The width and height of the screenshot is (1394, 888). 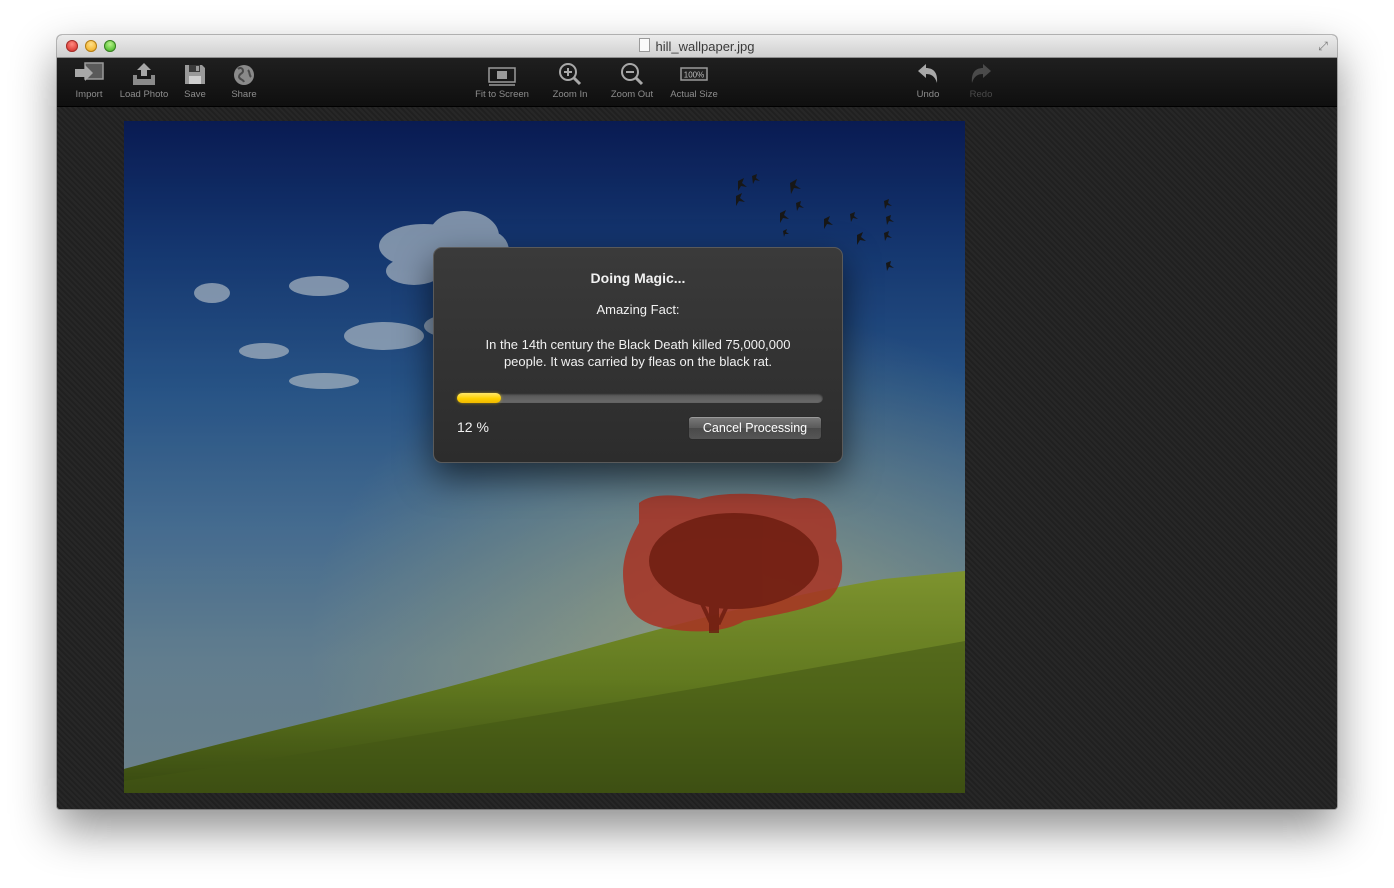 I want to click on zoom-out-button: Zoom Out, so click(x=632, y=80).